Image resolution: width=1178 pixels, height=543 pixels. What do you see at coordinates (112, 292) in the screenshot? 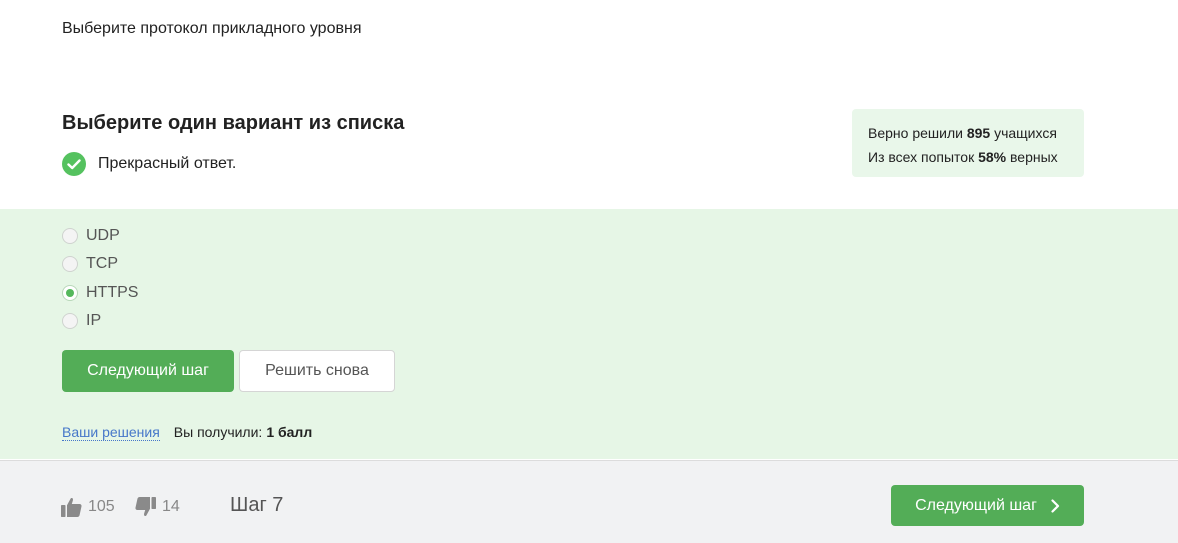
I see `option-label: HTTPS` at bounding box center [112, 292].